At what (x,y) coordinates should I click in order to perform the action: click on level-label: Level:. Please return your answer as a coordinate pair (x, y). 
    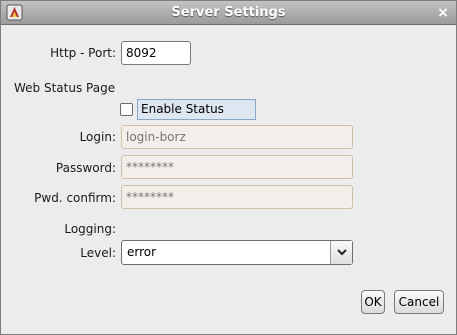
    Looking at the image, I should click on (98, 253).